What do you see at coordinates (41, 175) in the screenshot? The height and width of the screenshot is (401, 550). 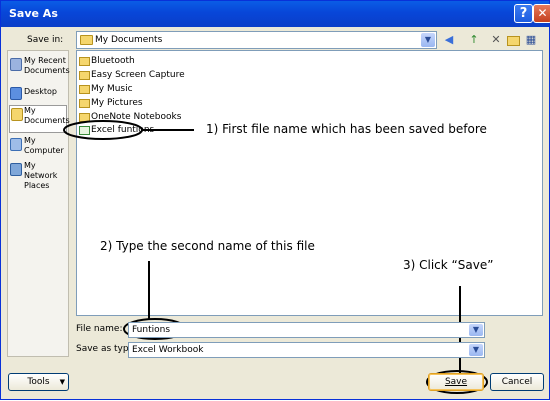 I see `place-label: My Network Places` at bounding box center [41, 175].